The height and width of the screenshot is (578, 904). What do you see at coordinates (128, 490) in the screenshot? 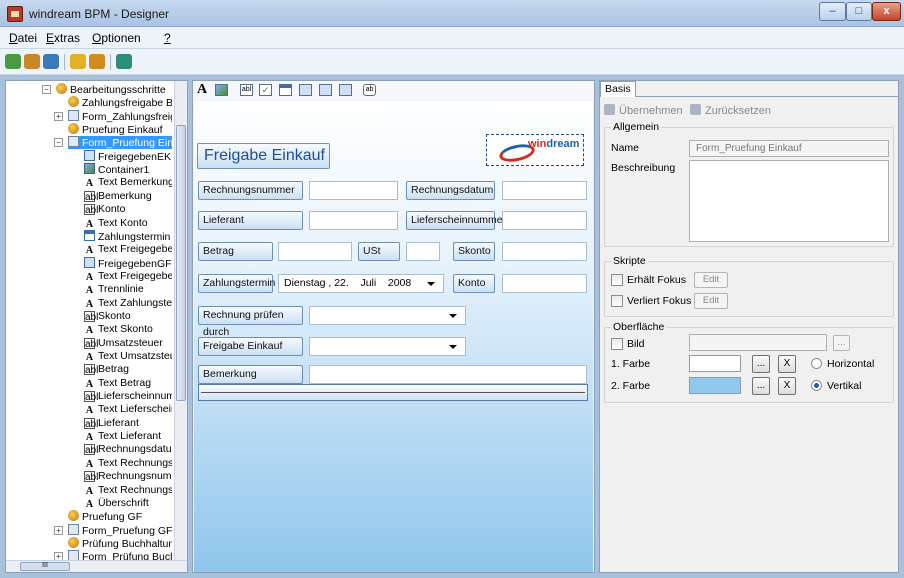
I see `tree-item: A Text Rechnungsr` at bounding box center [128, 490].